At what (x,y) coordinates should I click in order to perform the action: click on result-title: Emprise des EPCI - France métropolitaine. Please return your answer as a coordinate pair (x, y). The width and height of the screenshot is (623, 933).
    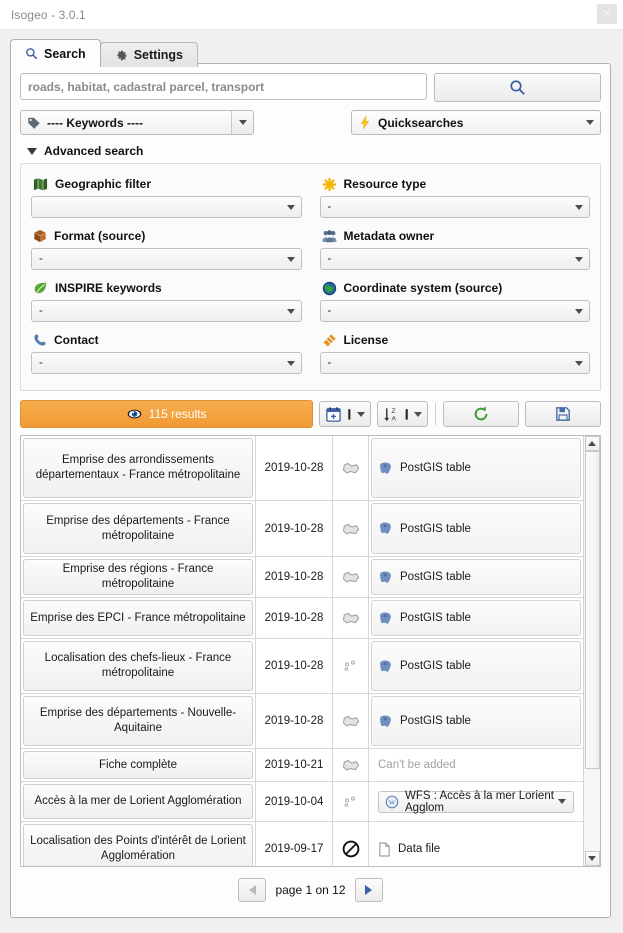
    Looking at the image, I should click on (138, 618).